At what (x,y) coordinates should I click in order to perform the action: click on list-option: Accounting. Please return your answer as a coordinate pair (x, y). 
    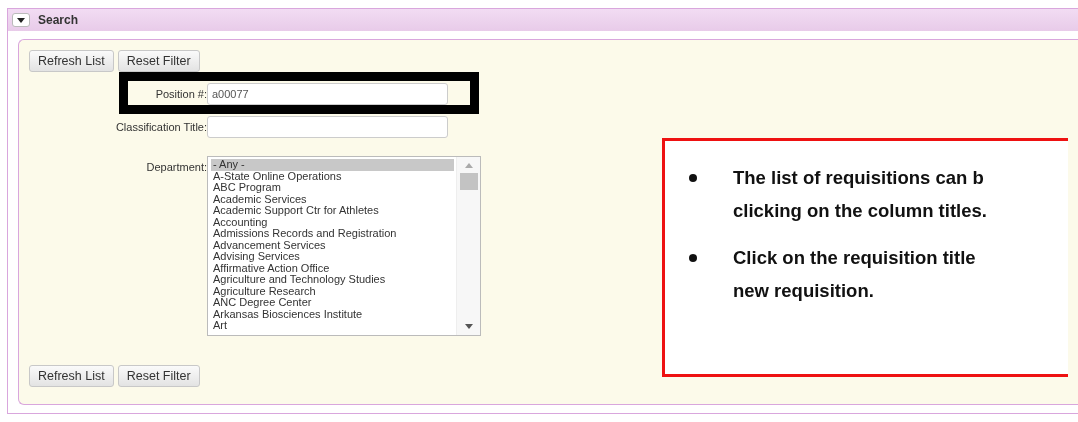
    Looking at the image, I should click on (332, 222).